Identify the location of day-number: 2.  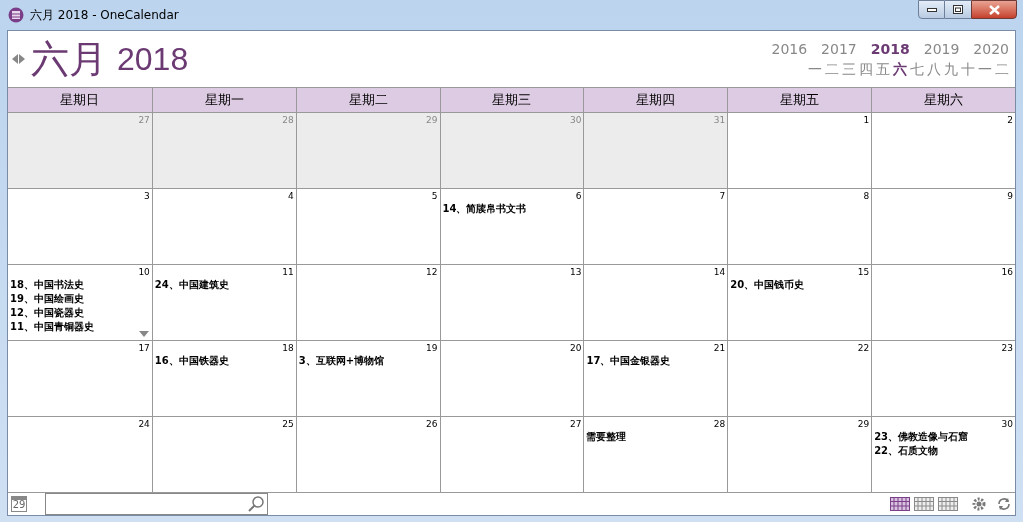
(1010, 120).